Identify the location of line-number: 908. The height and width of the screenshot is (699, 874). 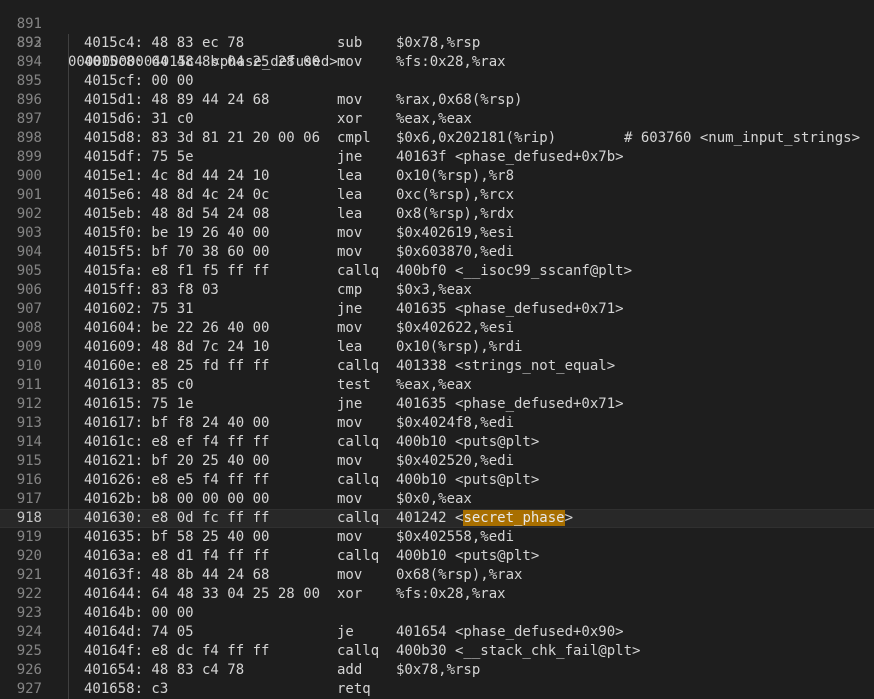
(29, 328).